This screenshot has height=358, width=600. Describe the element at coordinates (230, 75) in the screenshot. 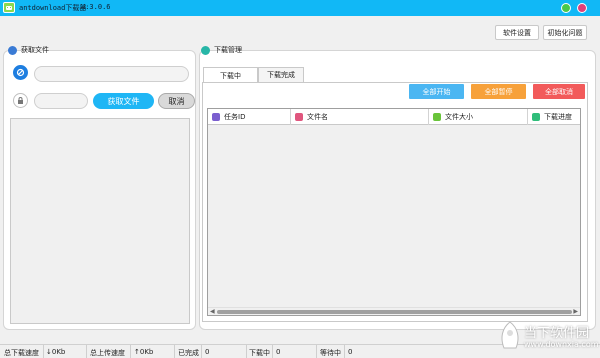

I see `tab-downloading: 下载中` at that location.